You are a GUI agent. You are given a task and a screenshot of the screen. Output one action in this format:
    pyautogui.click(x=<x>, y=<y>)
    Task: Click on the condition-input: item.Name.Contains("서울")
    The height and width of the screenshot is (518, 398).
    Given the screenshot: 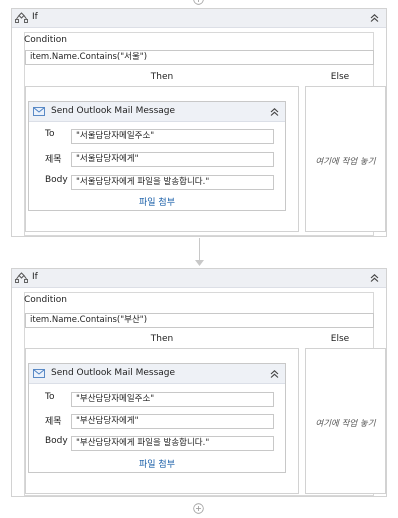 What is the action you would take?
    pyautogui.click(x=199, y=57)
    